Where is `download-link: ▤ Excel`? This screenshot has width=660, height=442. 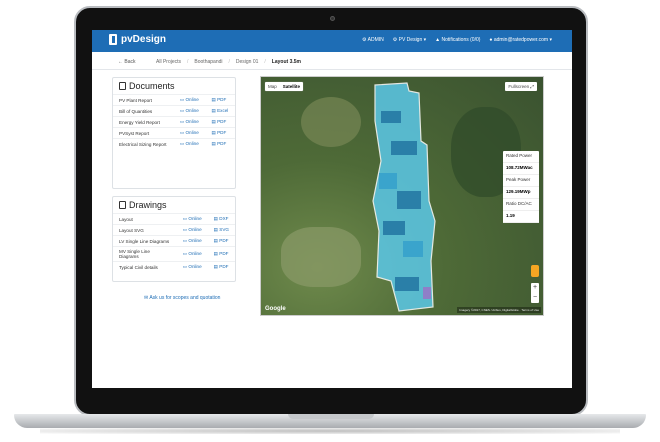
download-link: ▤ Excel is located at coordinates (220, 111).